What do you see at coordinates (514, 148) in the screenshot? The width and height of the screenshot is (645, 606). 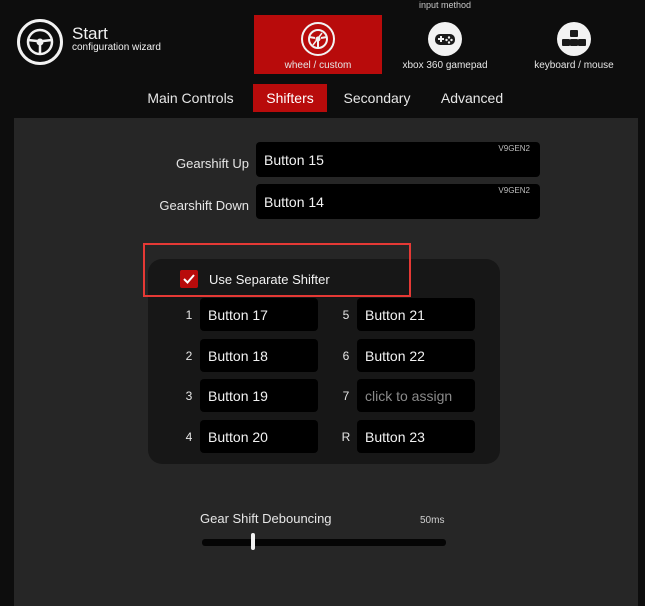 I see `gearshift-up-device: V9GEN2` at bounding box center [514, 148].